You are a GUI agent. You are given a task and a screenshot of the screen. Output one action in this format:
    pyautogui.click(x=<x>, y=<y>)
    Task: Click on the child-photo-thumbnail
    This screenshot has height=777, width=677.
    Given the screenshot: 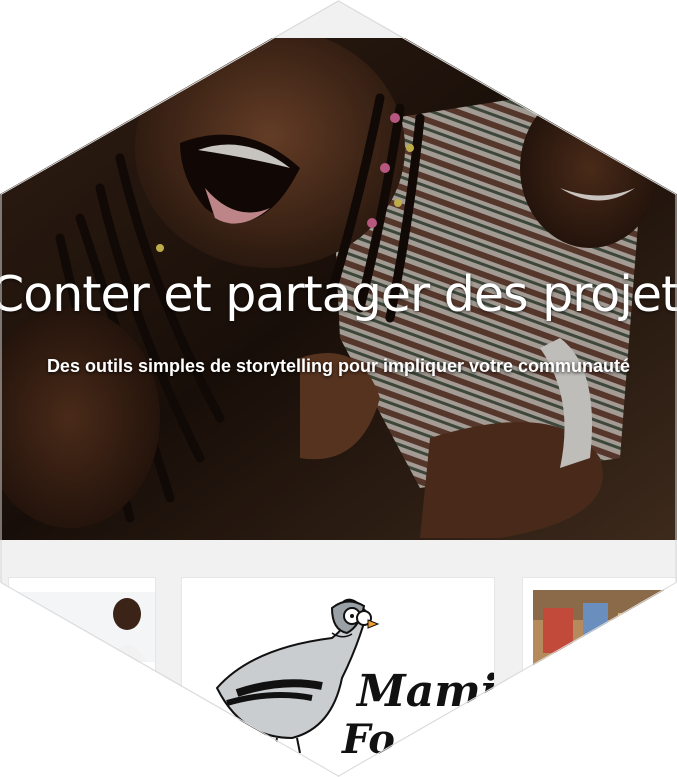 What is the action you would take?
    pyautogui.click(x=82, y=627)
    